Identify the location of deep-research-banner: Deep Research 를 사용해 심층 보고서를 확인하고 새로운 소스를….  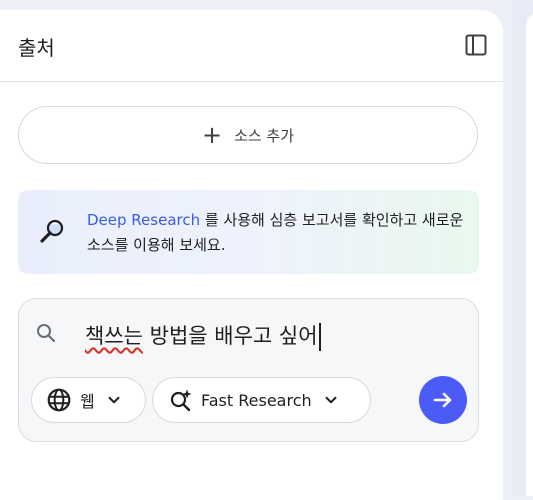
(248, 232).